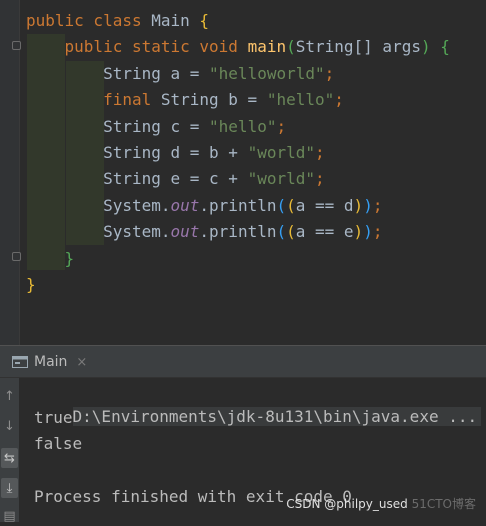  I want to click on code-token: String d = b +, so click(137, 152).